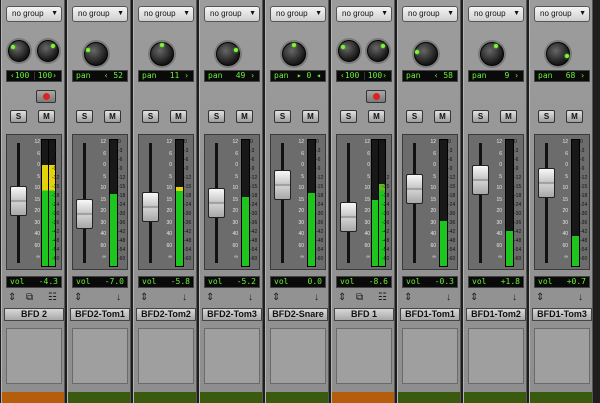 The image size is (600, 403). What do you see at coordinates (298, 314) in the screenshot?
I see `track-name: BFD2-Snare` at bounding box center [298, 314].